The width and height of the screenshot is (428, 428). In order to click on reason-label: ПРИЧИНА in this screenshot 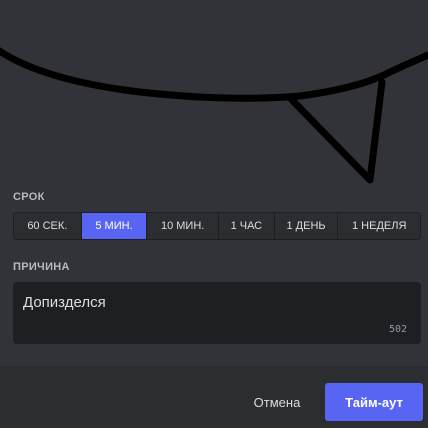, I will do `click(41, 267)`.